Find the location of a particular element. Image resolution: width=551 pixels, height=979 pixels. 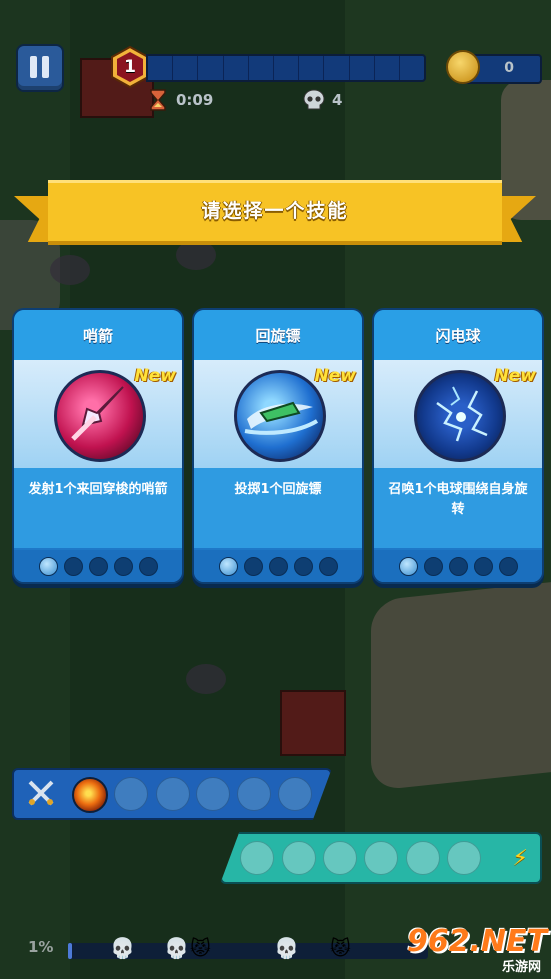

player-level: 1 is located at coordinates (130, 67).